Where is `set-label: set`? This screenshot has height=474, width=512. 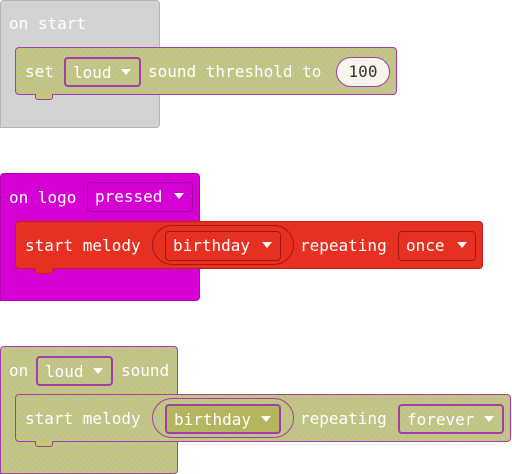 set-label: set is located at coordinates (39, 71).